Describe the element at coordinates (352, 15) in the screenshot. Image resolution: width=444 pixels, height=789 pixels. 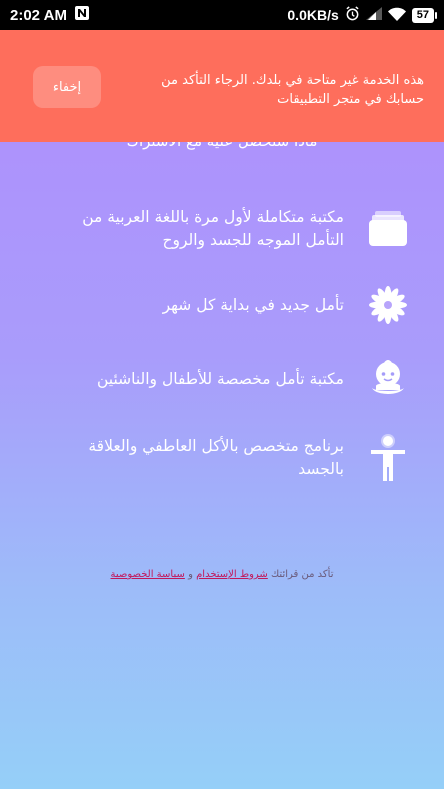
I see `alarm-icon` at that location.